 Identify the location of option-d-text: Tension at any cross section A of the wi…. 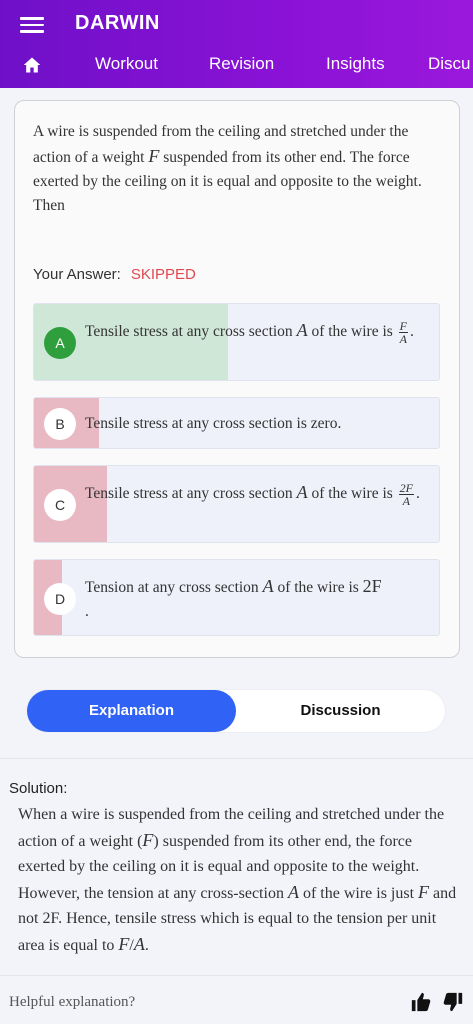
(233, 598).